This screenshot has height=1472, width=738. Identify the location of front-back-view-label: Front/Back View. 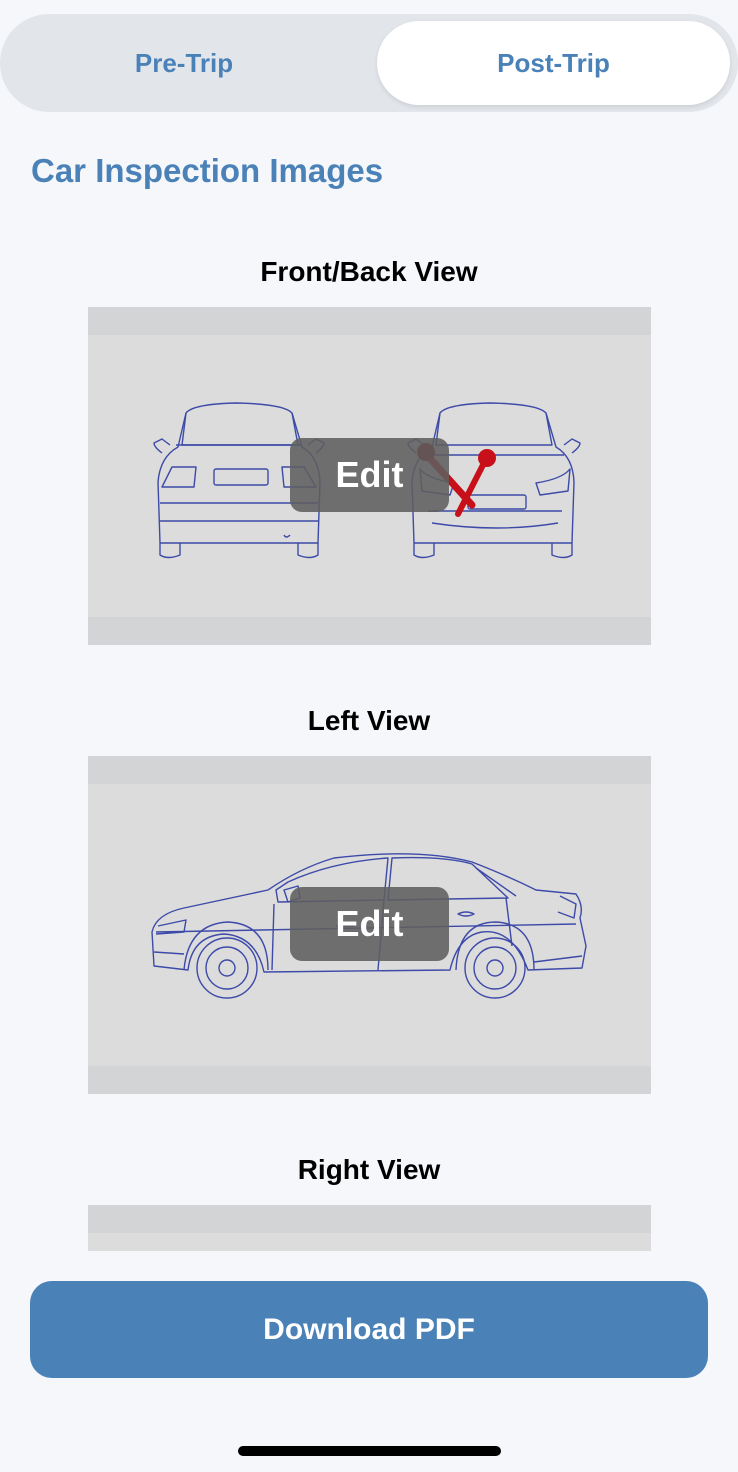
(369, 271).